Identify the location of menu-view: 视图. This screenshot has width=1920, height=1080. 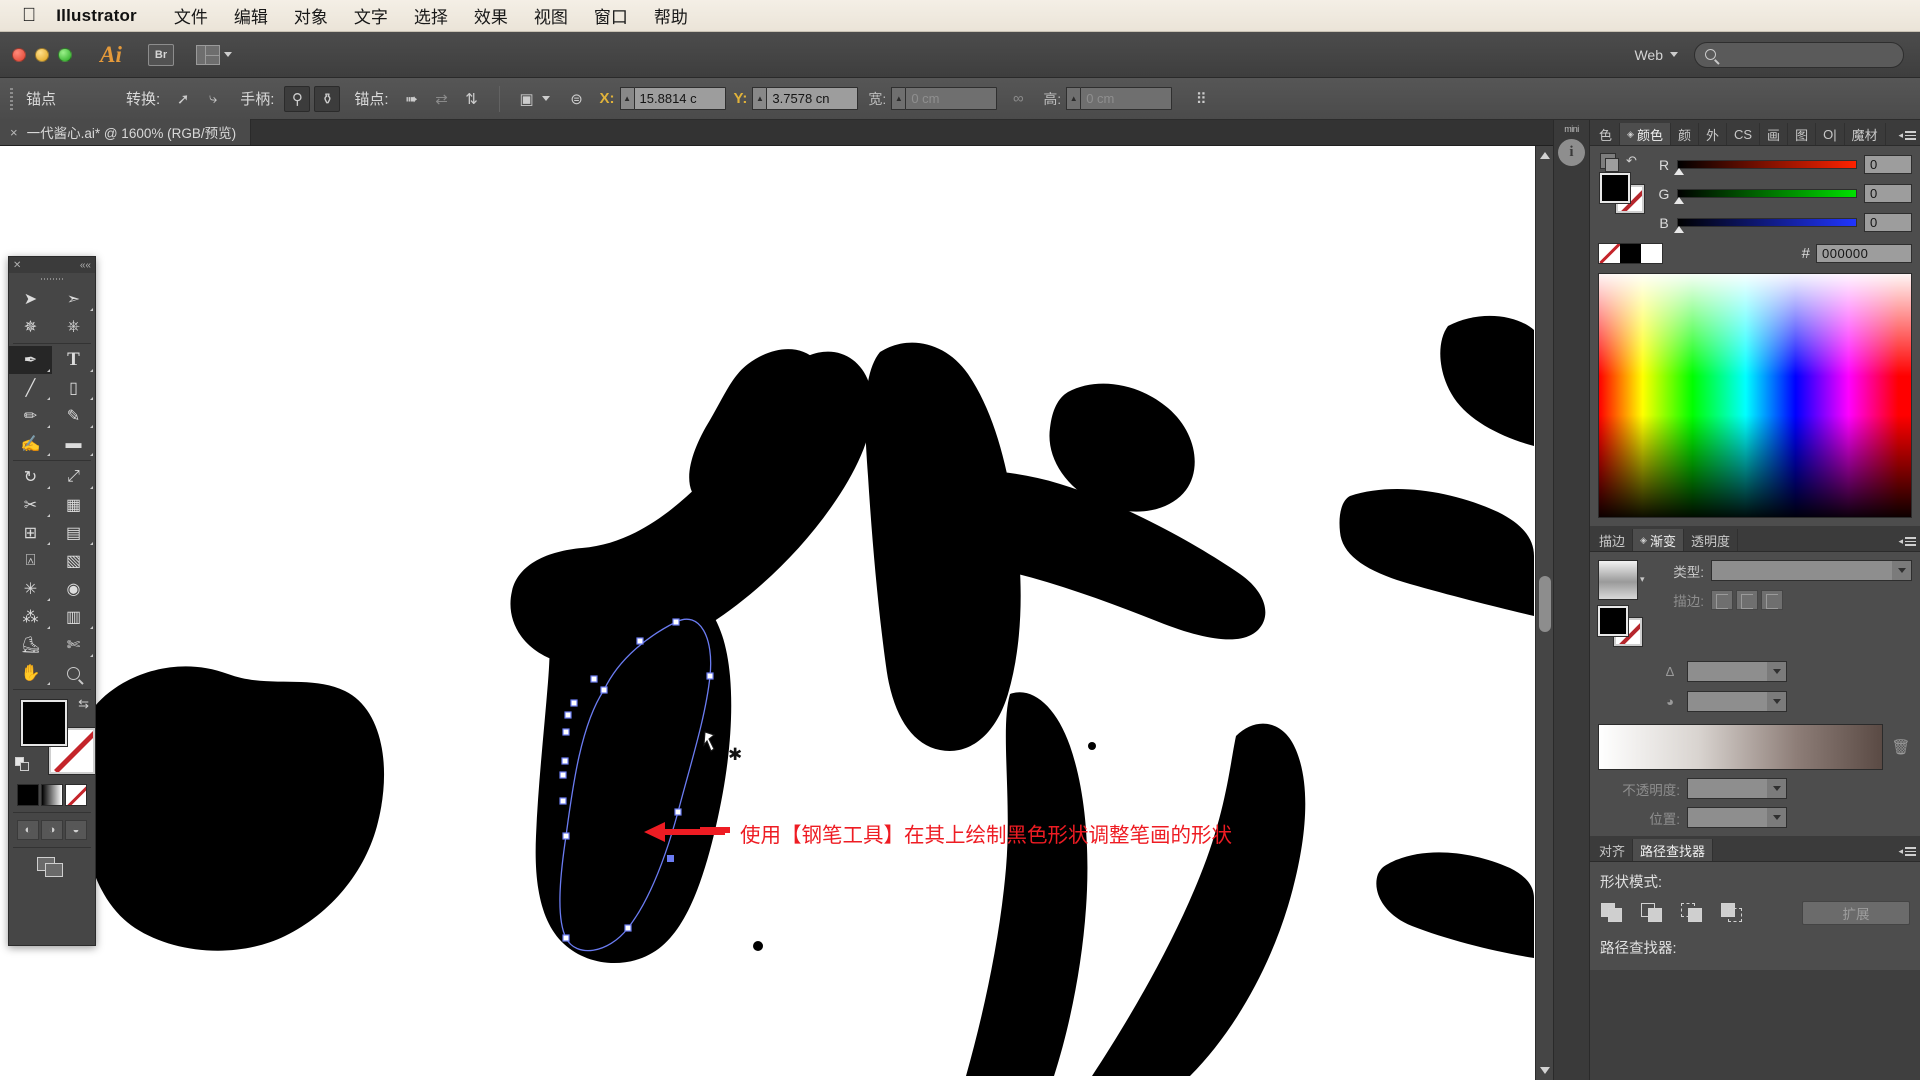
(551, 15).